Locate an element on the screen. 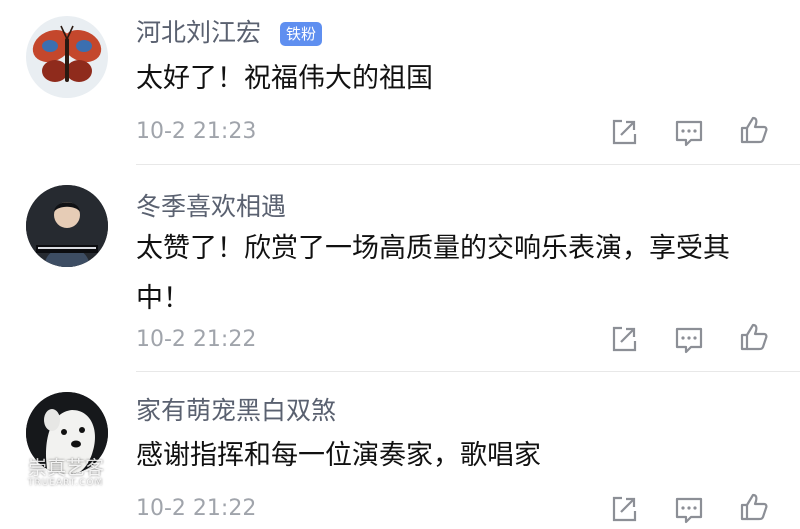 The width and height of the screenshot is (800, 529). comment-text: 感谢指挥和每一位演奏家，歌唱家 is located at coordinates (338, 455).